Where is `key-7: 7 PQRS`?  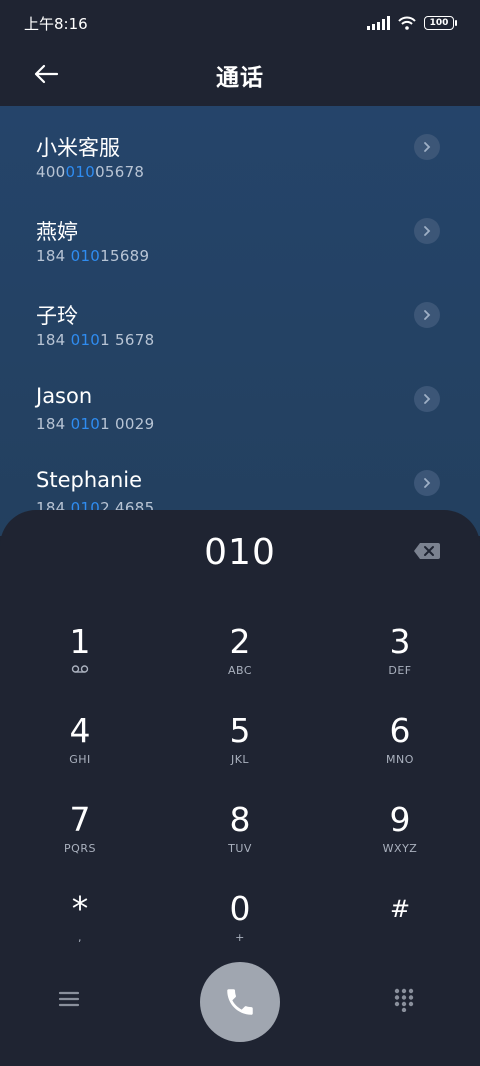
key-7: 7 PQRS is located at coordinates (80, 828).